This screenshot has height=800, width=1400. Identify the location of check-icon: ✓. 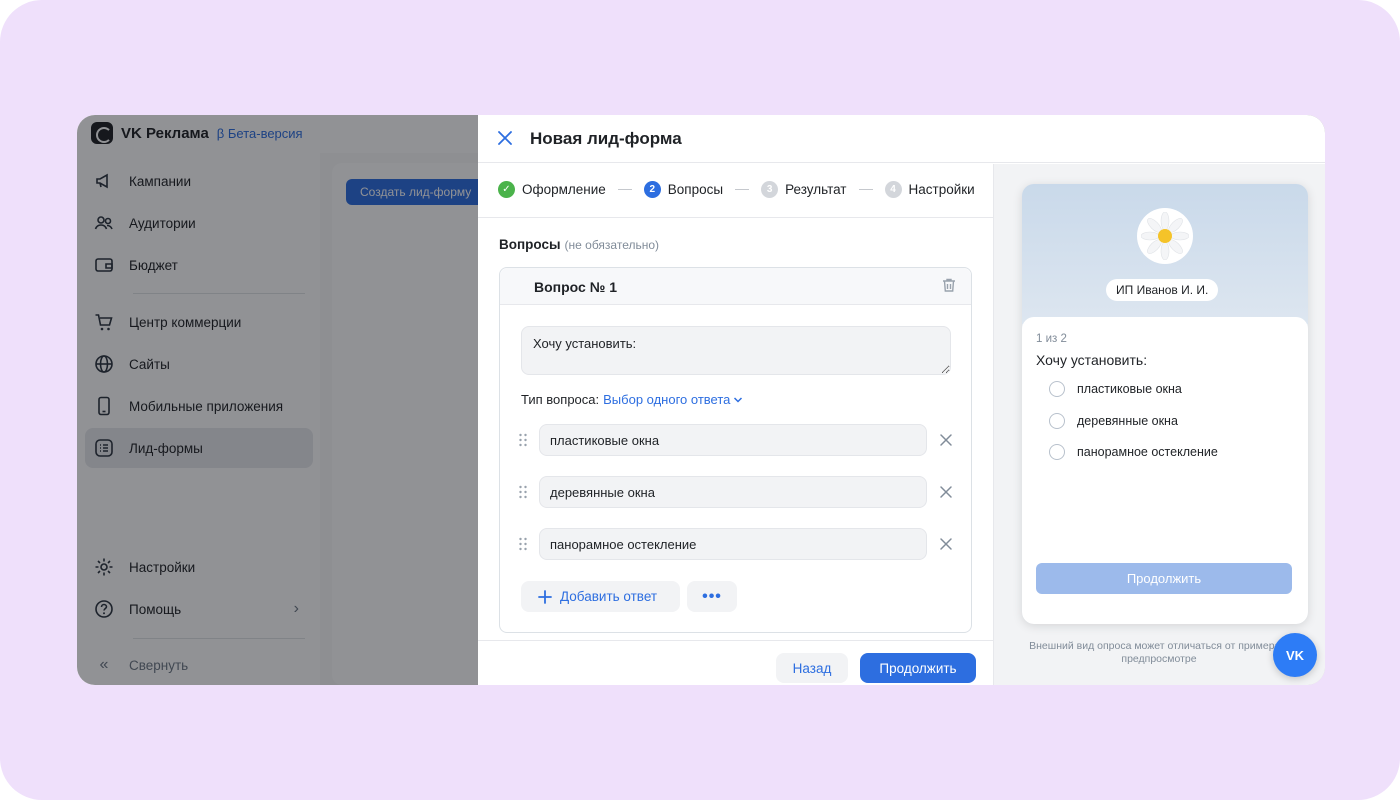
(506, 189).